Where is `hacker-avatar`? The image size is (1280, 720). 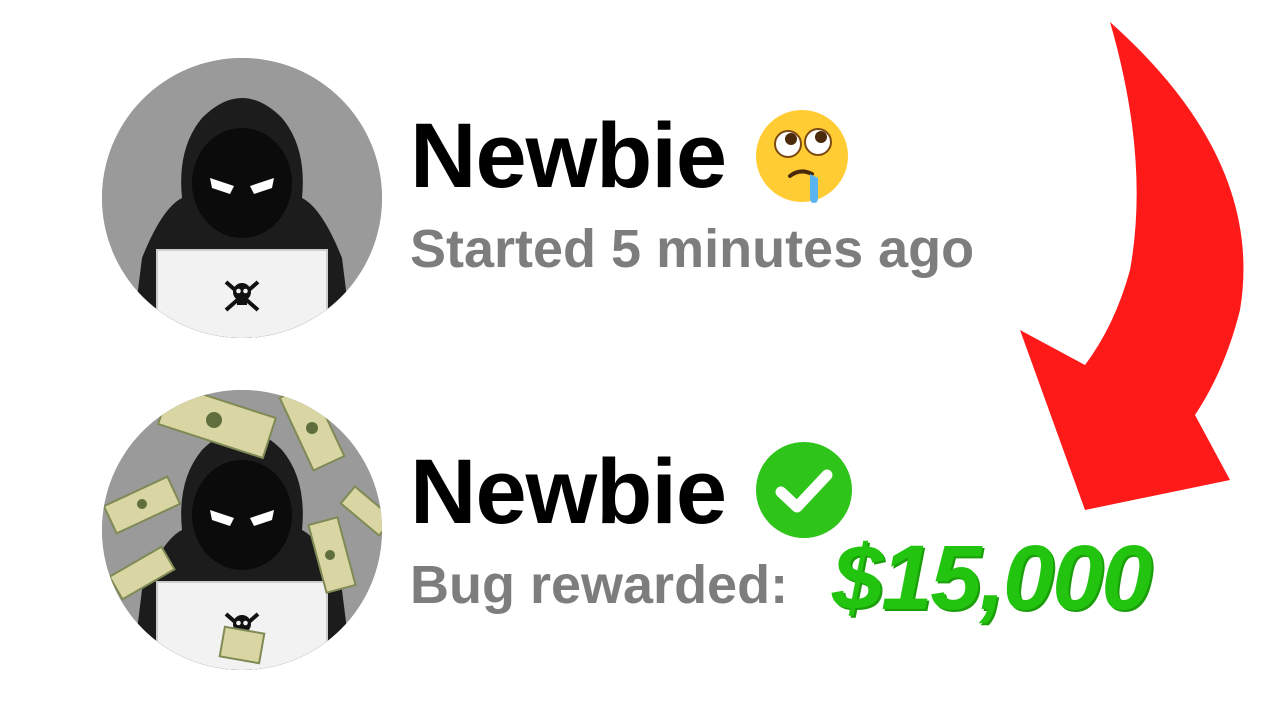 hacker-avatar is located at coordinates (242, 198).